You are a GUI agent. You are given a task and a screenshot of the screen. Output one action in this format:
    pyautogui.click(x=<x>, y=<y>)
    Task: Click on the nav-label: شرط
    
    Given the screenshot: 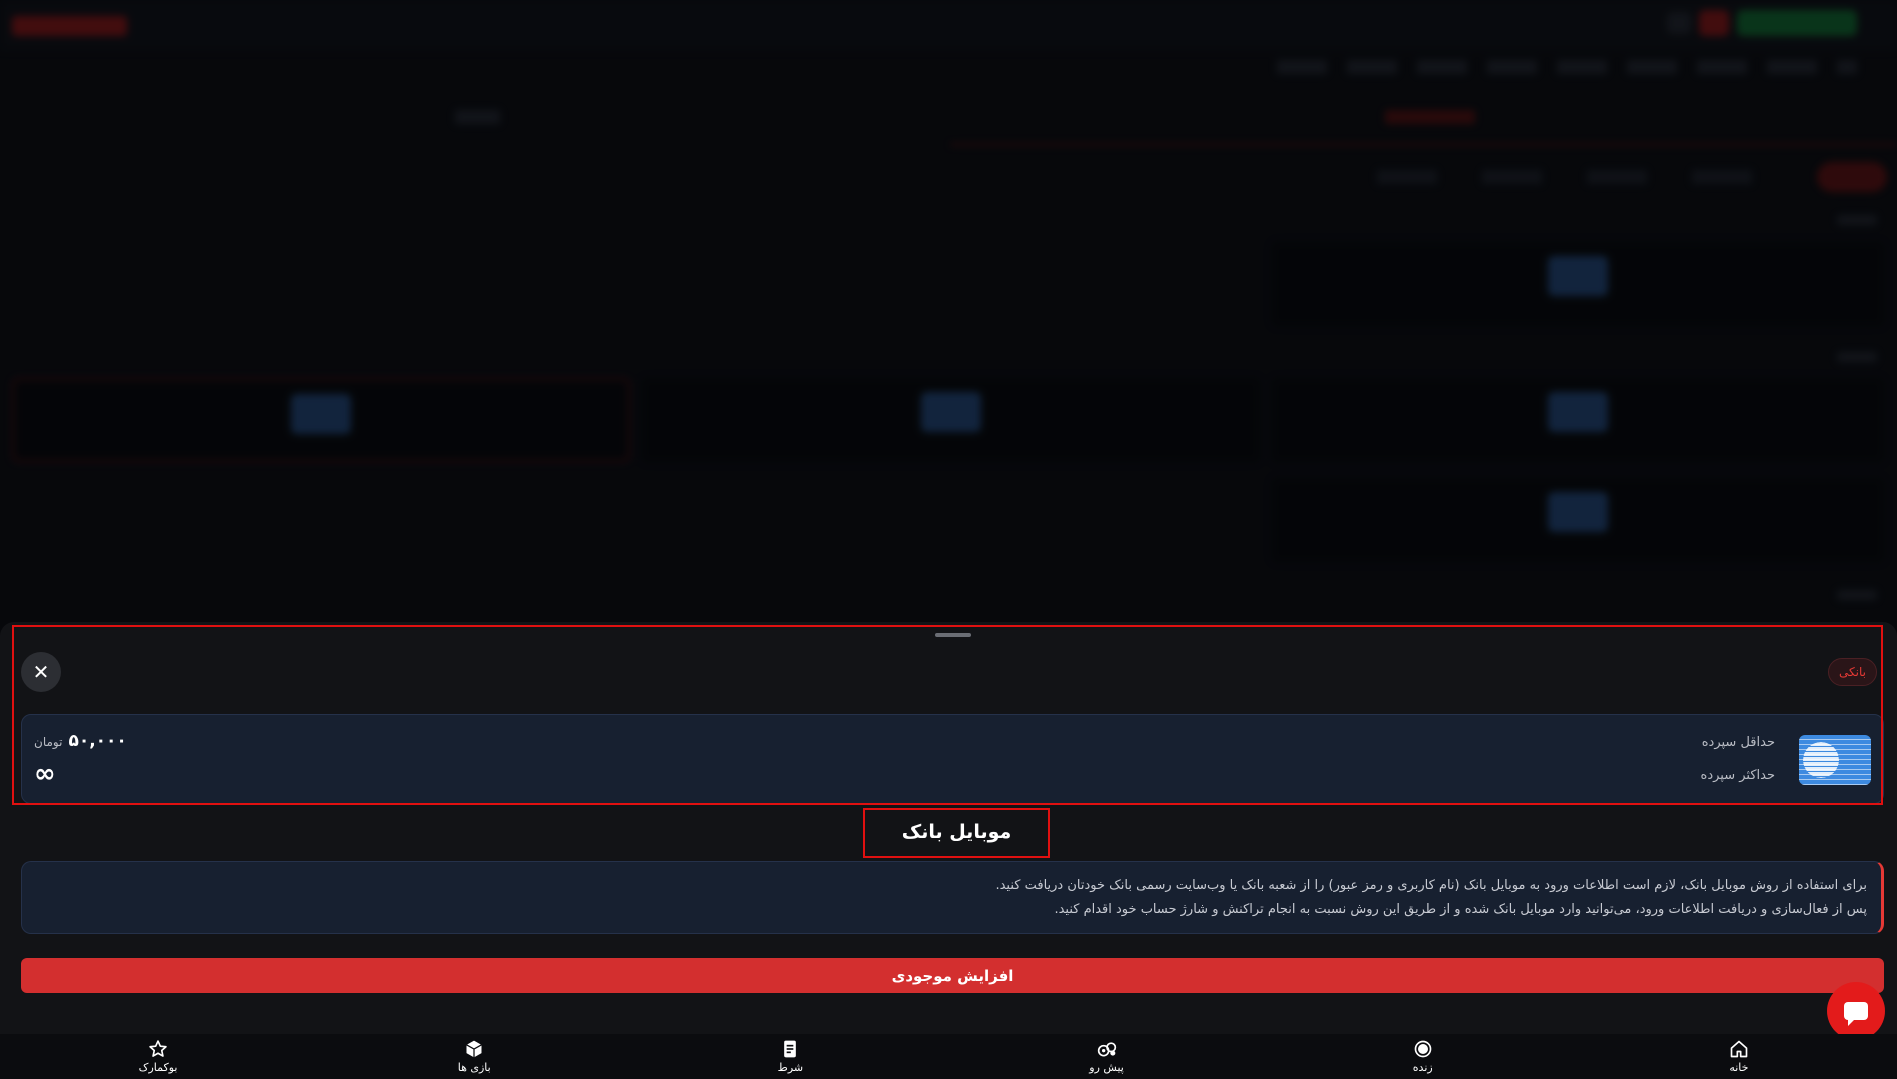 What is the action you would take?
    pyautogui.click(x=790, y=1067)
    